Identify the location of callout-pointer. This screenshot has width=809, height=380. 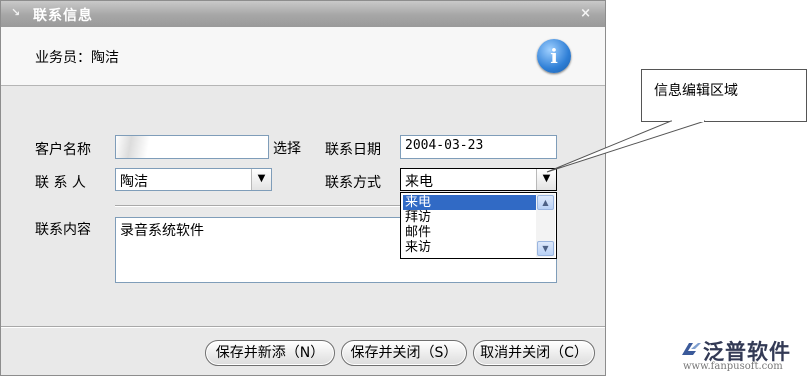
(626, 146).